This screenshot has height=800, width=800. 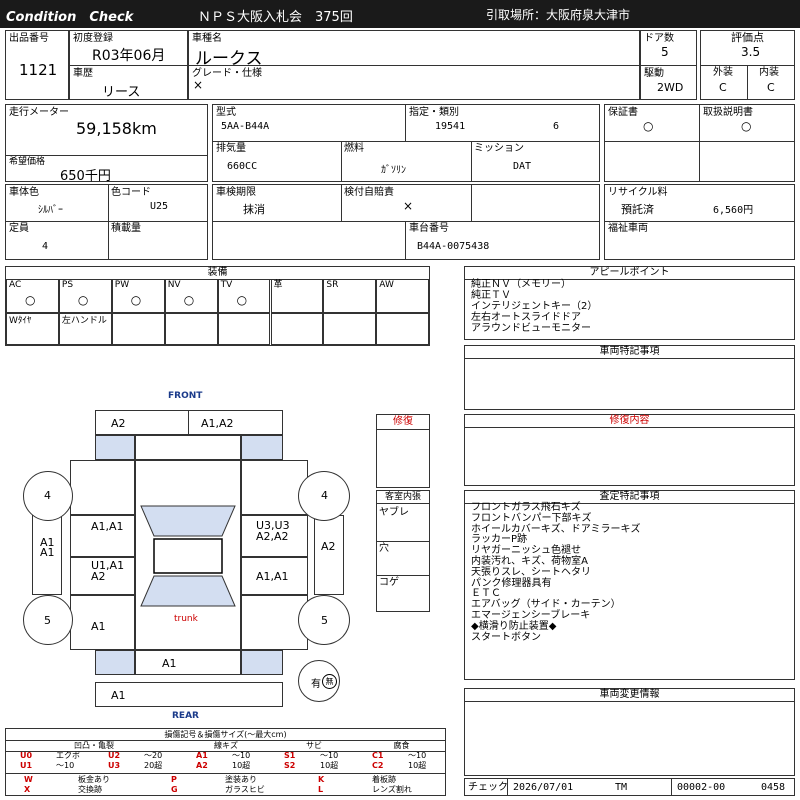 What do you see at coordinates (723, 72) in the screenshot?
I see `ext-label: 外装` at bounding box center [723, 72].